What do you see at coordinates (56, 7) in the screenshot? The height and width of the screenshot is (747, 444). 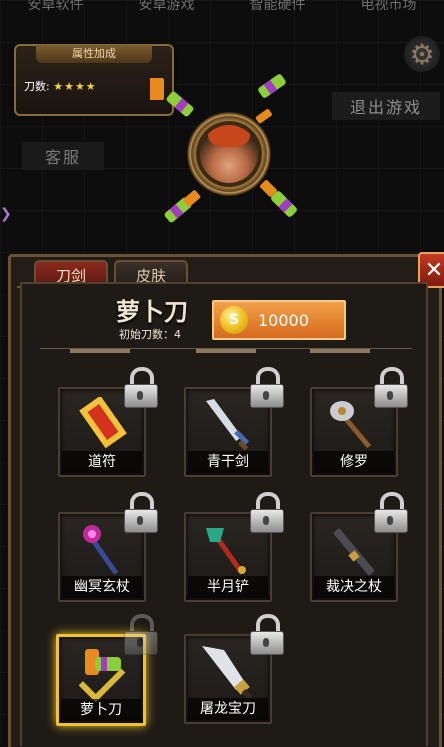 I see `nav-android-software: 安卓软件` at bounding box center [56, 7].